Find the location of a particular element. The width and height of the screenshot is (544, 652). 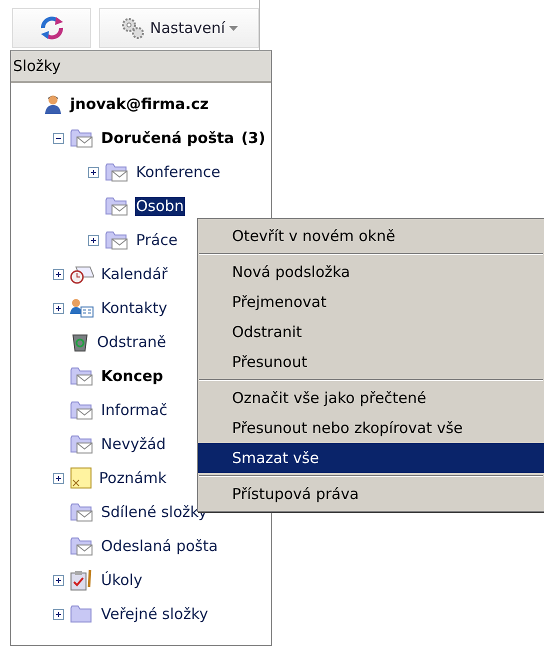

folder-item: Koncep is located at coordinates (132, 376).